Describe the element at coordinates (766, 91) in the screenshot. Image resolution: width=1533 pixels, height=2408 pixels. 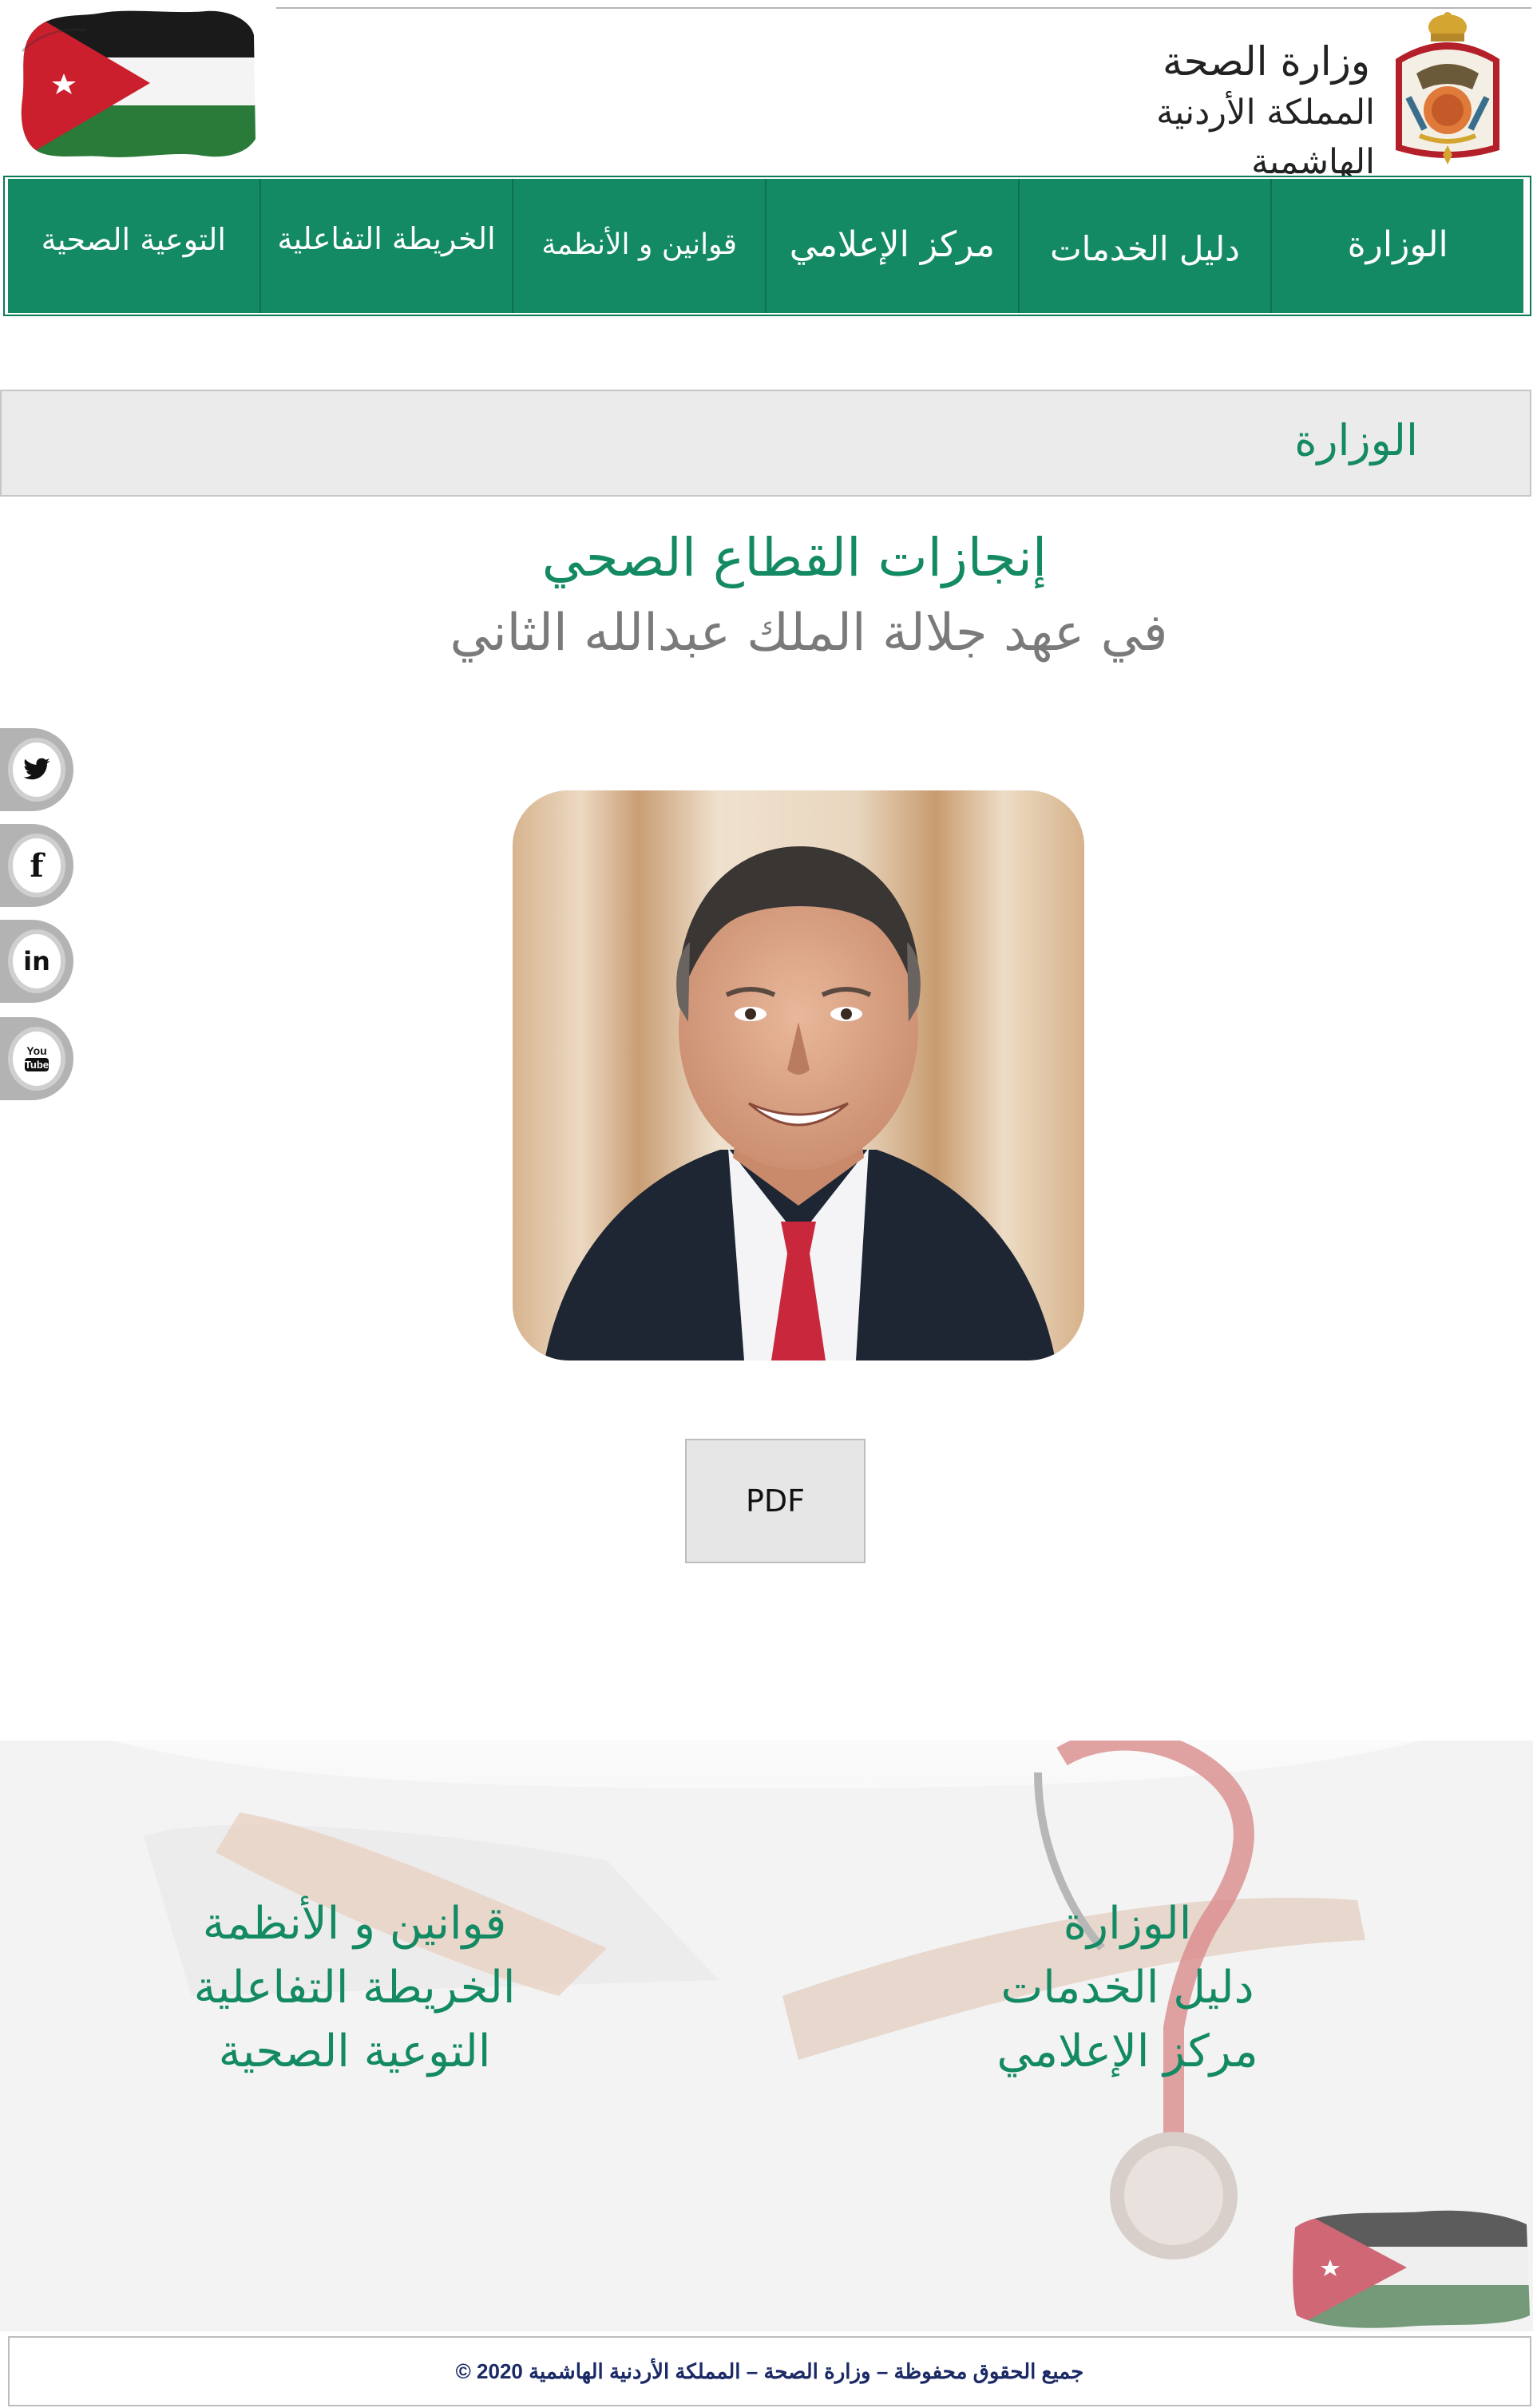
I see `site-header: وزارة الصحة المملكة الأردنية الهاشمية` at that location.